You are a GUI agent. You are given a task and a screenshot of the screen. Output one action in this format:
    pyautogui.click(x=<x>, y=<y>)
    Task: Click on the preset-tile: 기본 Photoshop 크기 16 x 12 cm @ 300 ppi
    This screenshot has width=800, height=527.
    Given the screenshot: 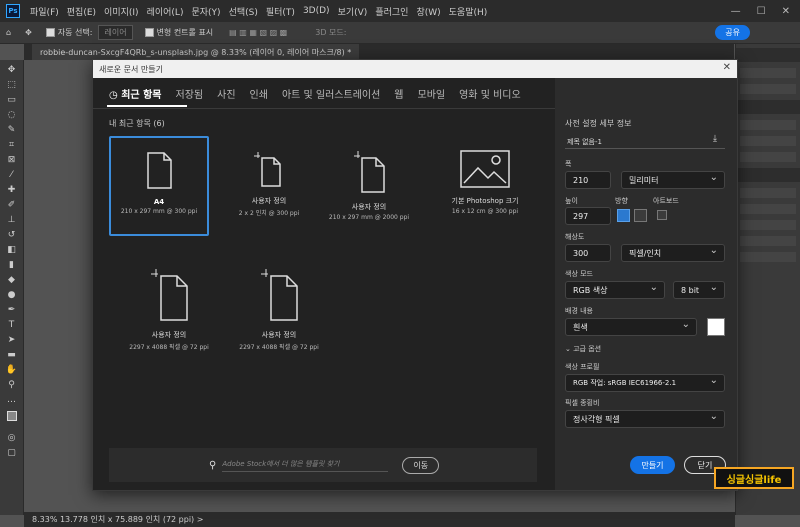 What is the action you would take?
    pyautogui.click(x=485, y=186)
    